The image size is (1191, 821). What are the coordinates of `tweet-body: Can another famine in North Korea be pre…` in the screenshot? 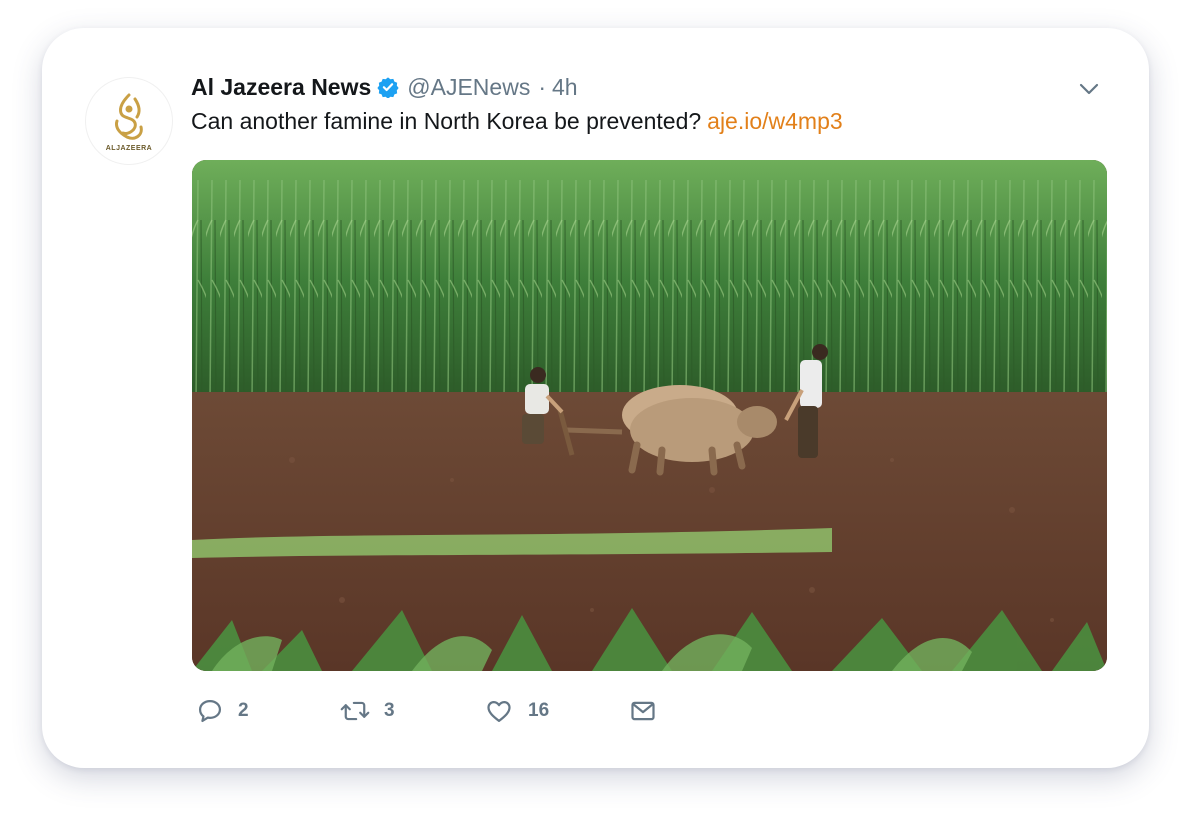 It's located at (446, 121).